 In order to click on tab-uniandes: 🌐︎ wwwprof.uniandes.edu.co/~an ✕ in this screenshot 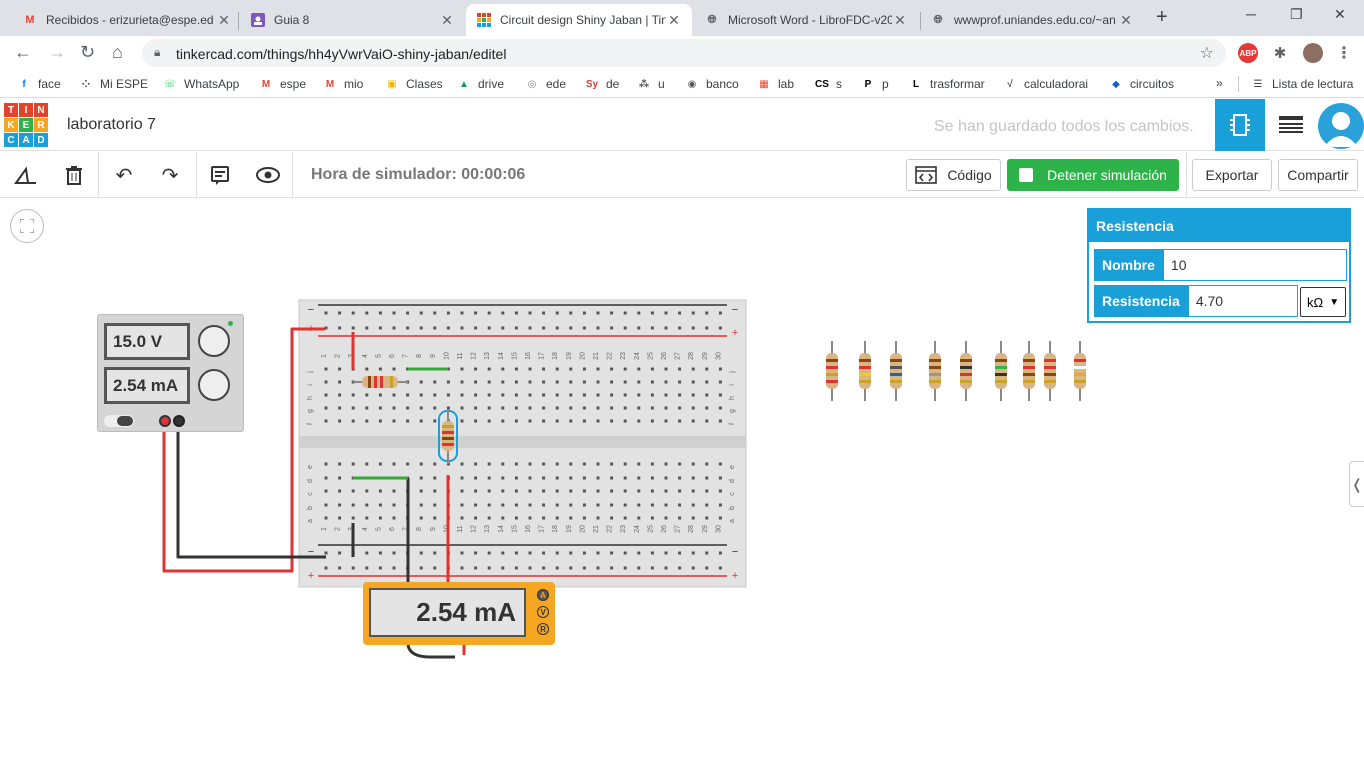, I will do `click(1032, 20)`.